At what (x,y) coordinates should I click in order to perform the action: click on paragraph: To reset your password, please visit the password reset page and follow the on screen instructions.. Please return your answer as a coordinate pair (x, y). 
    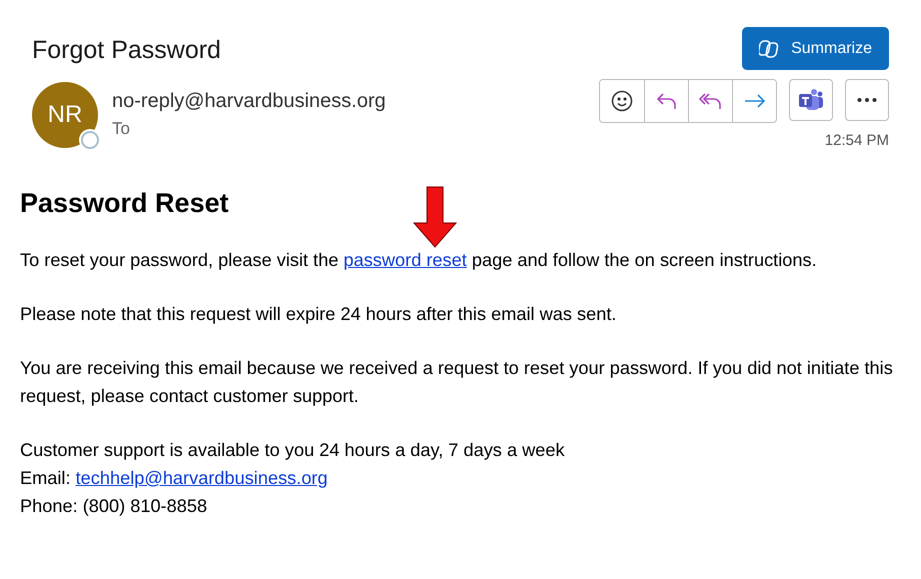
    Looking at the image, I should click on (418, 260).